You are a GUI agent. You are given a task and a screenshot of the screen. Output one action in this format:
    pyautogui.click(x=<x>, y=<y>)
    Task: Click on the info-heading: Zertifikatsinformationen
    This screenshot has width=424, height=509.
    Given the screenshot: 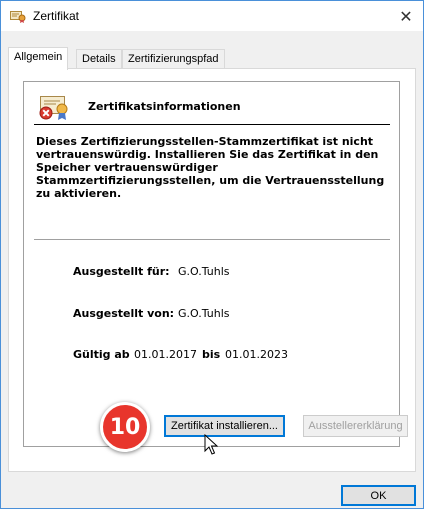 What is the action you would take?
    pyautogui.click(x=164, y=106)
    